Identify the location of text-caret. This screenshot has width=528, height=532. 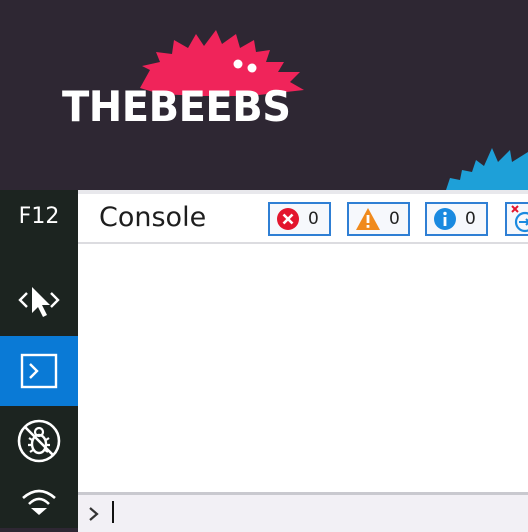
(113, 512).